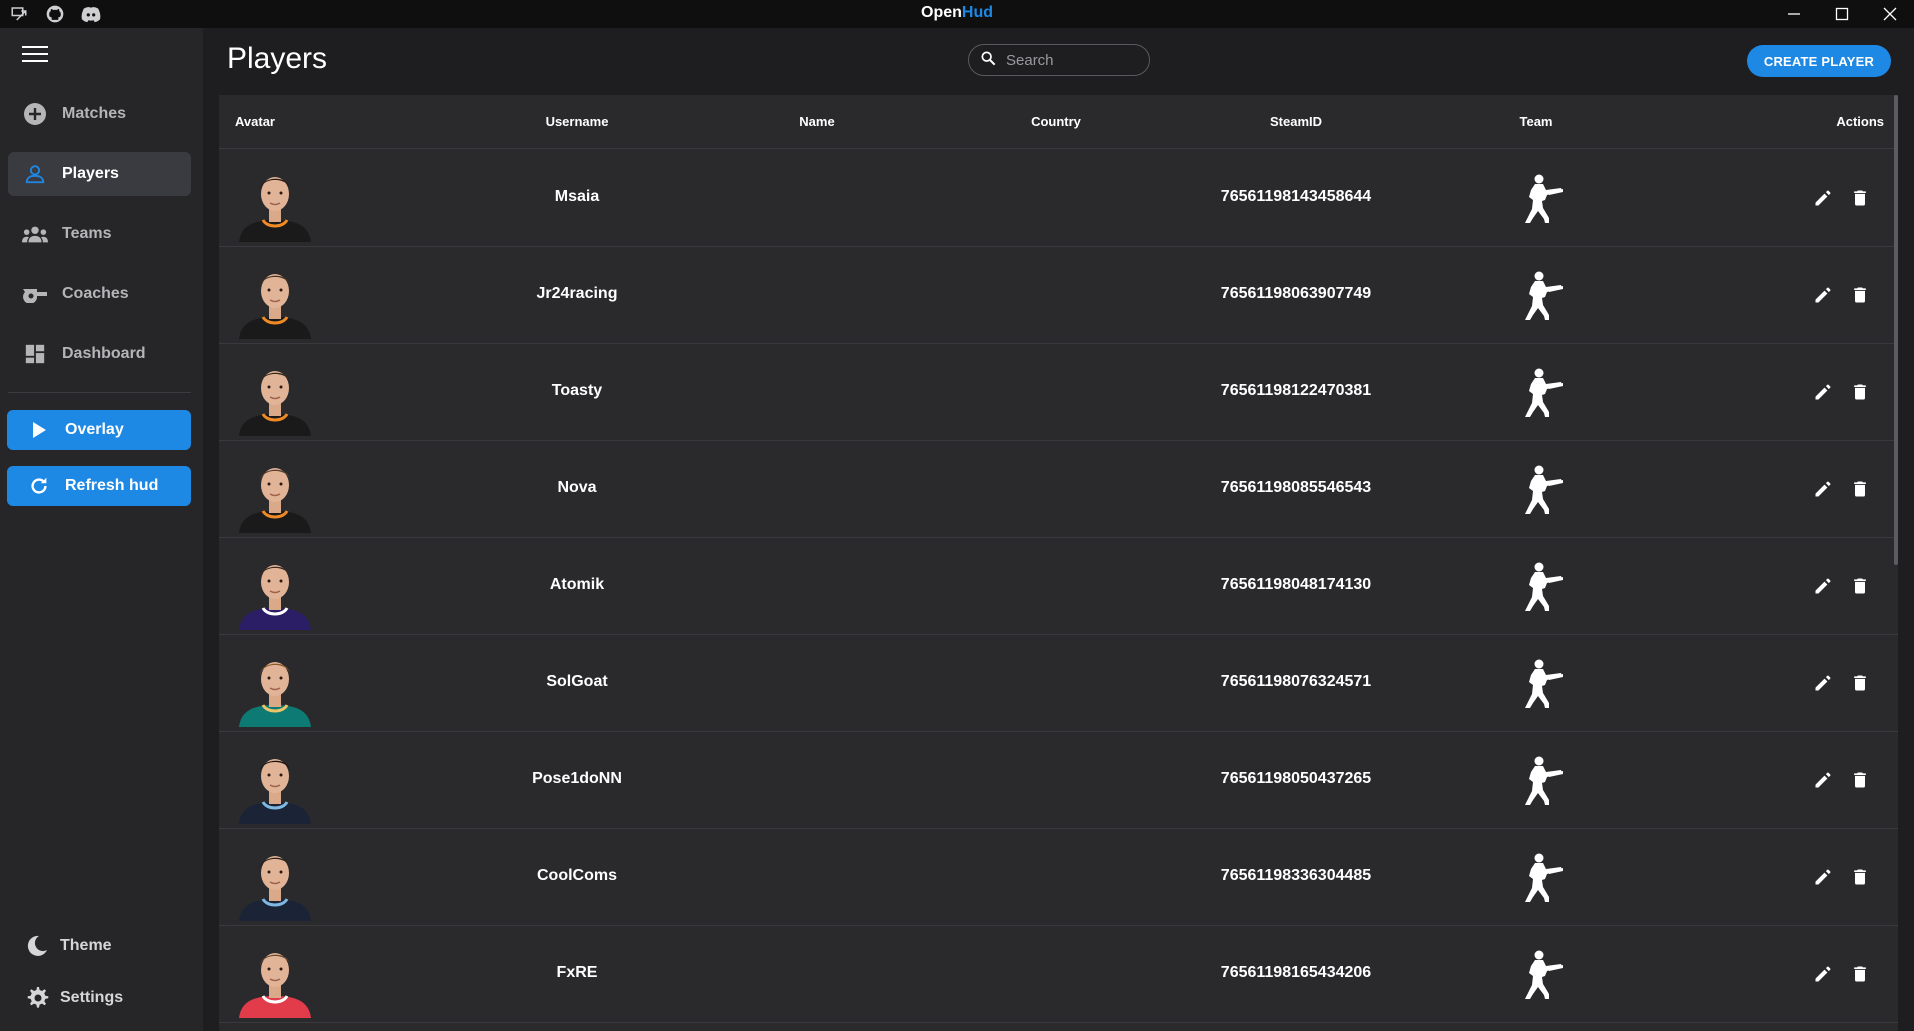 The image size is (1914, 1031). What do you see at coordinates (988, 60) in the screenshot?
I see `search-icon` at bounding box center [988, 60].